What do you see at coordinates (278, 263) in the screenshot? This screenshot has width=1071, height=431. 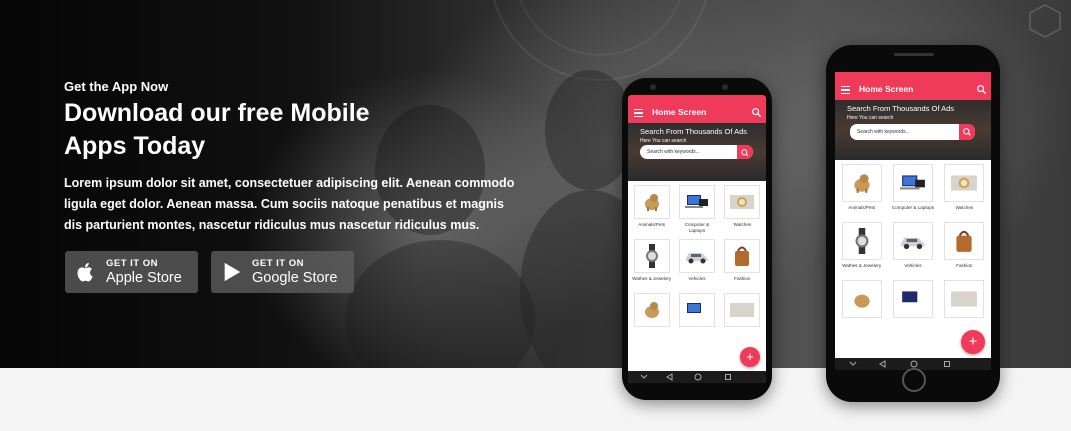 I see `google-store-small-label: GET IT ON` at bounding box center [278, 263].